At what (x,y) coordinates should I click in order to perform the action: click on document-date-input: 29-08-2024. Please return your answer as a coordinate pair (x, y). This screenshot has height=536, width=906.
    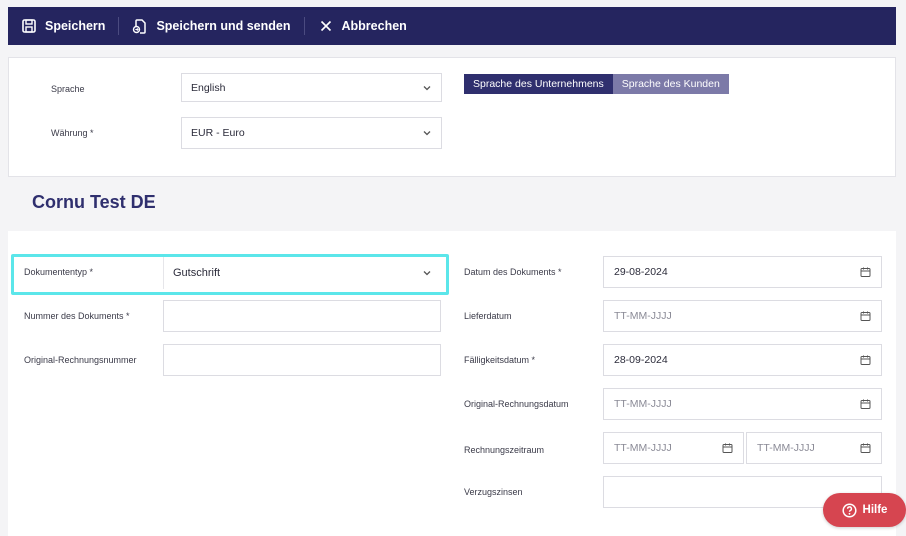
    Looking at the image, I should click on (742, 272).